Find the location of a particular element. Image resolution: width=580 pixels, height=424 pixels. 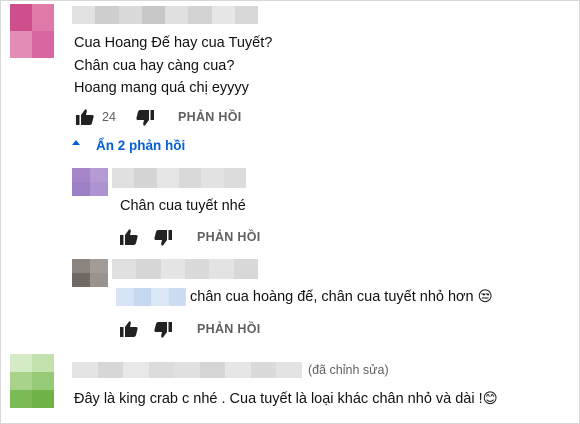

comment-text-line: Chân cua hay càng cua? is located at coordinates (154, 66).